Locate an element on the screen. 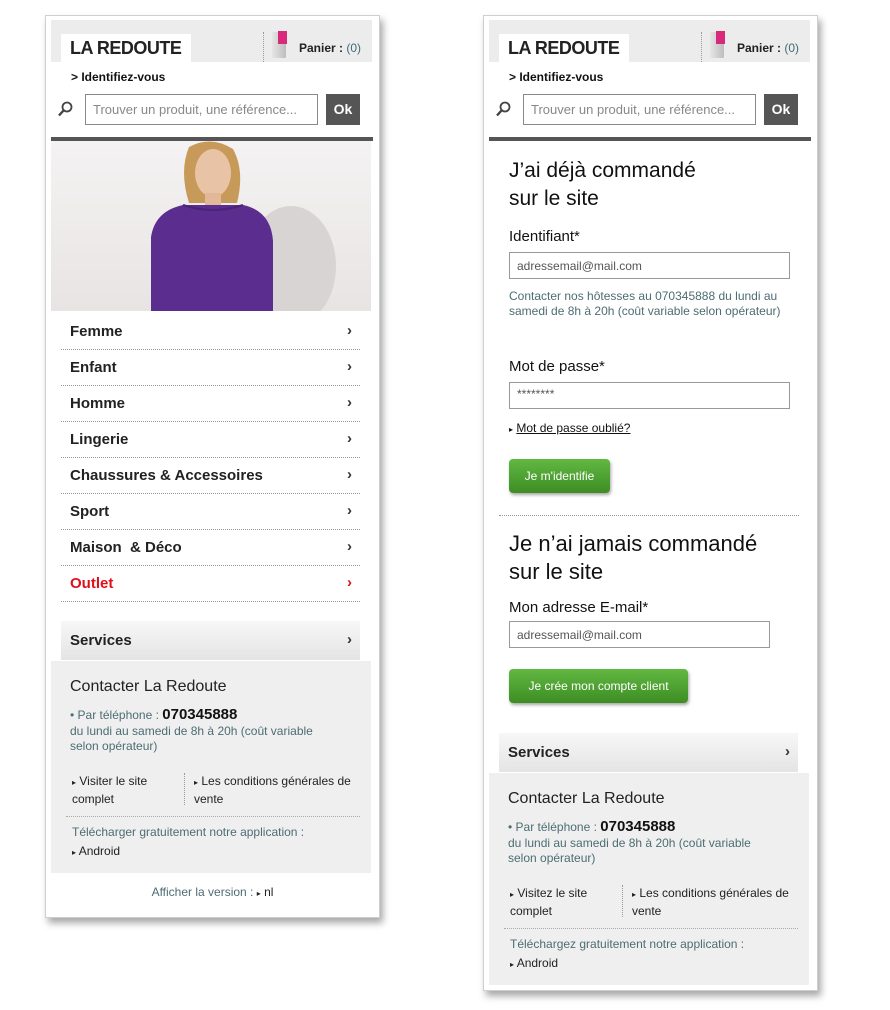  full-site-label: Visiter le site complet is located at coordinates (110, 790).